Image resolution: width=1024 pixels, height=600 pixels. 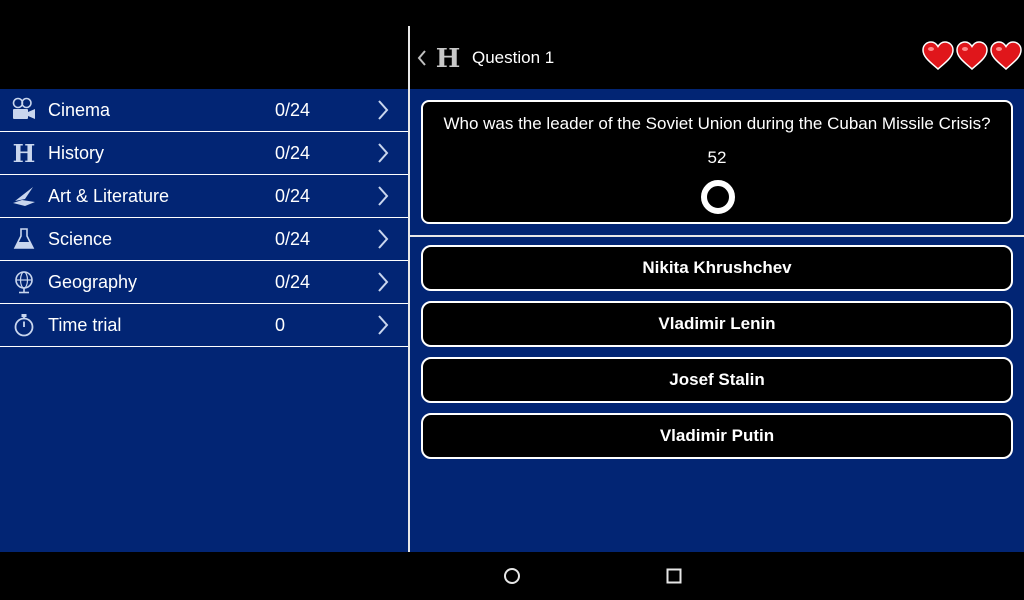 What do you see at coordinates (717, 57) in the screenshot?
I see `question-header: H Question 1` at bounding box center [717, 57].